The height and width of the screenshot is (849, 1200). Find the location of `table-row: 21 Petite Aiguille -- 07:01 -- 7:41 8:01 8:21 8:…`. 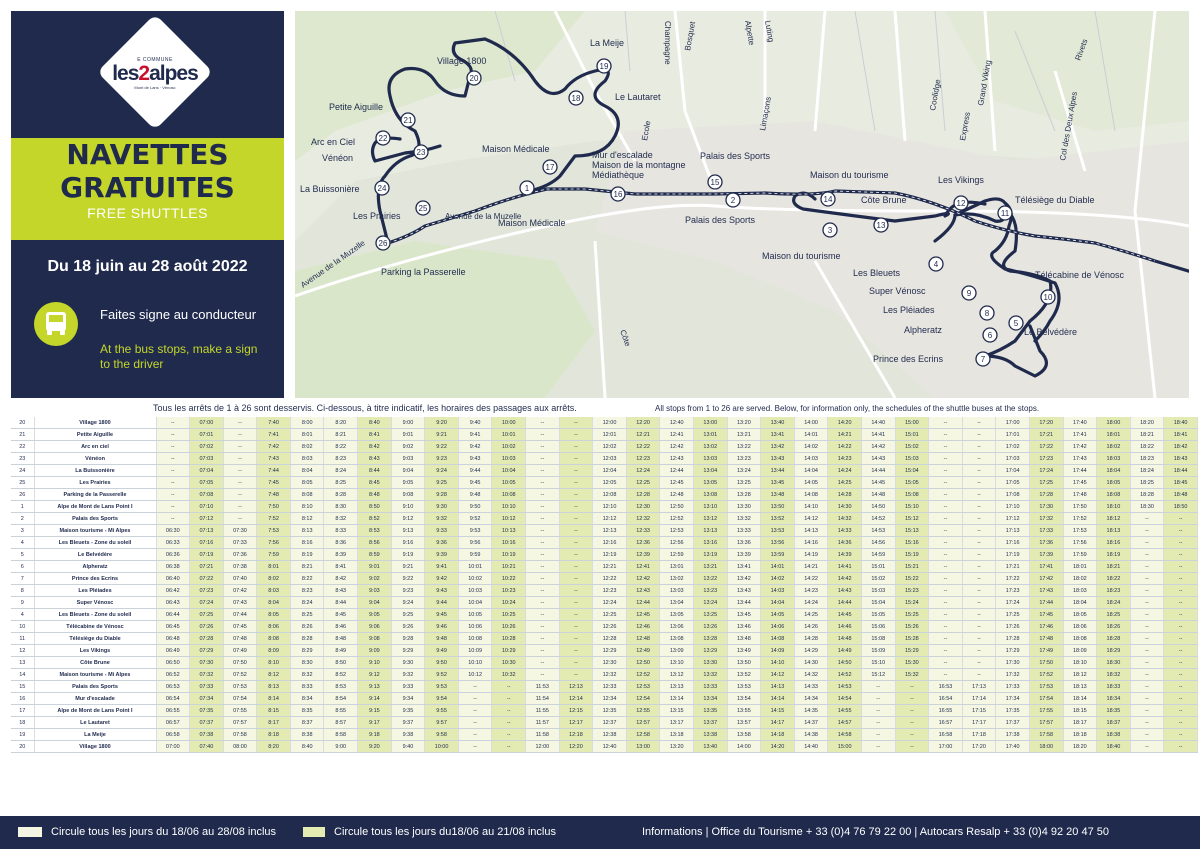

table-row: 21 Petite Aiguille -- 07:01 -- 7:41 8:01 8:21 8:… is located at coordinates (604, 434).